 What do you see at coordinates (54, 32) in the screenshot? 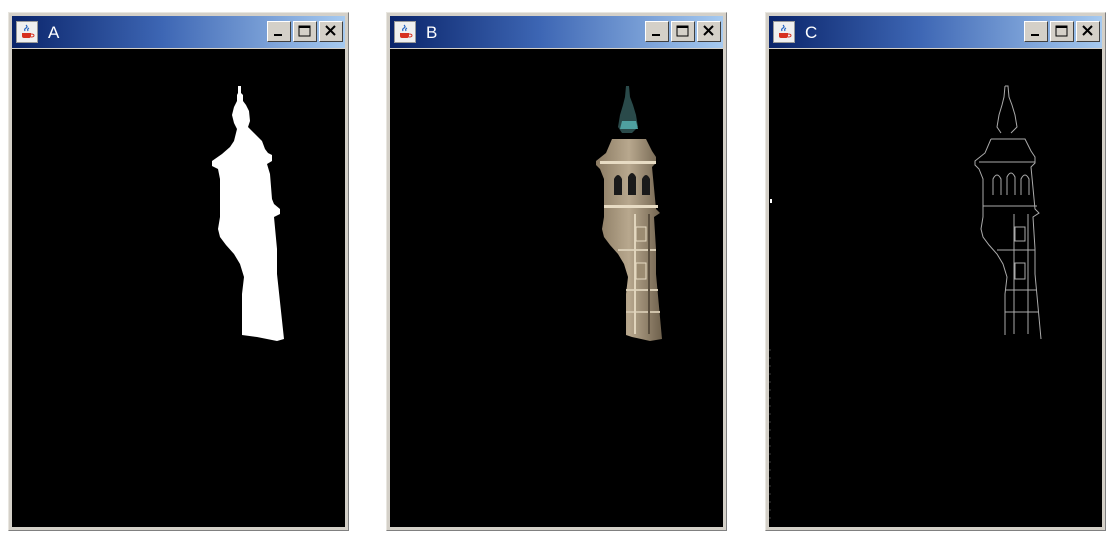
I see `window-title: A` at bounding box center [54, 32].